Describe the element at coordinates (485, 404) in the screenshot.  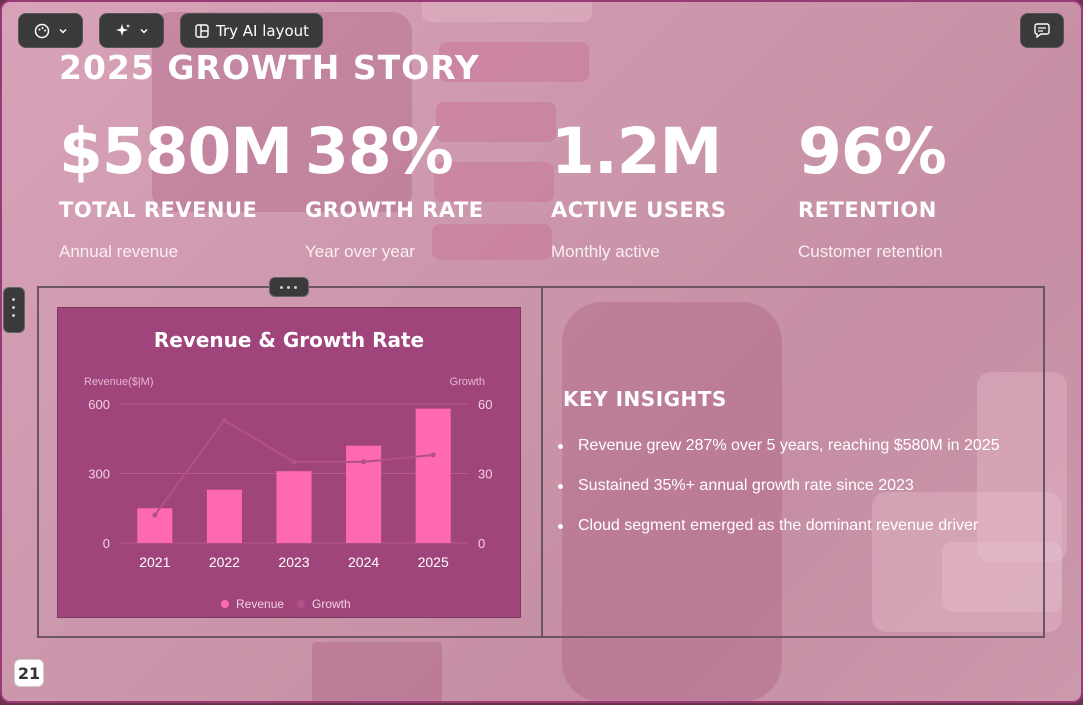
I see `y-tick-label-right: 60` at that location.